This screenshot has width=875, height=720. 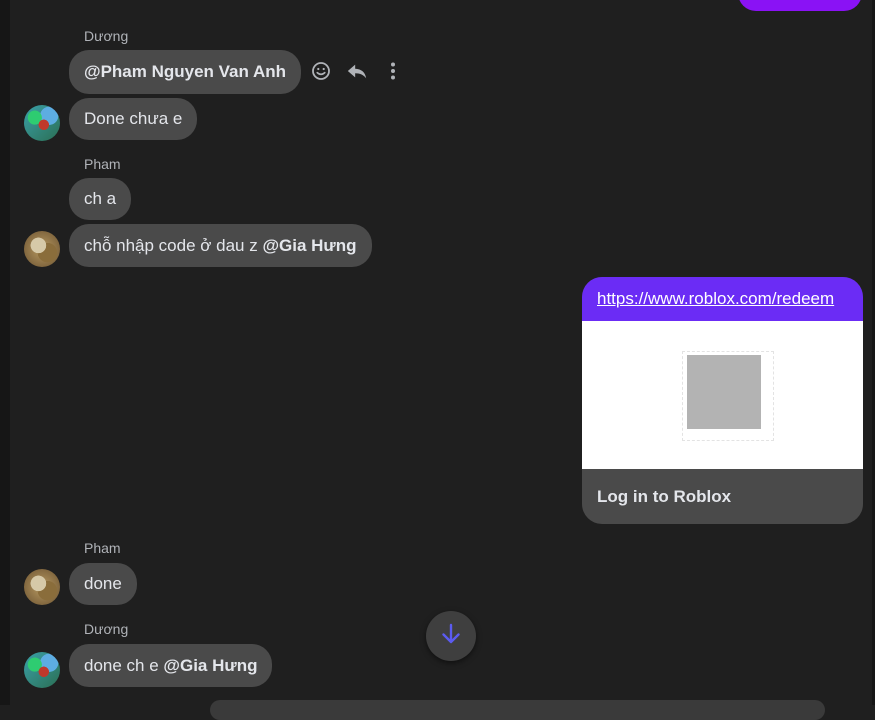 I want to click on link-url: https://www.roblox.com/redeem, so click(x=715, y=299).